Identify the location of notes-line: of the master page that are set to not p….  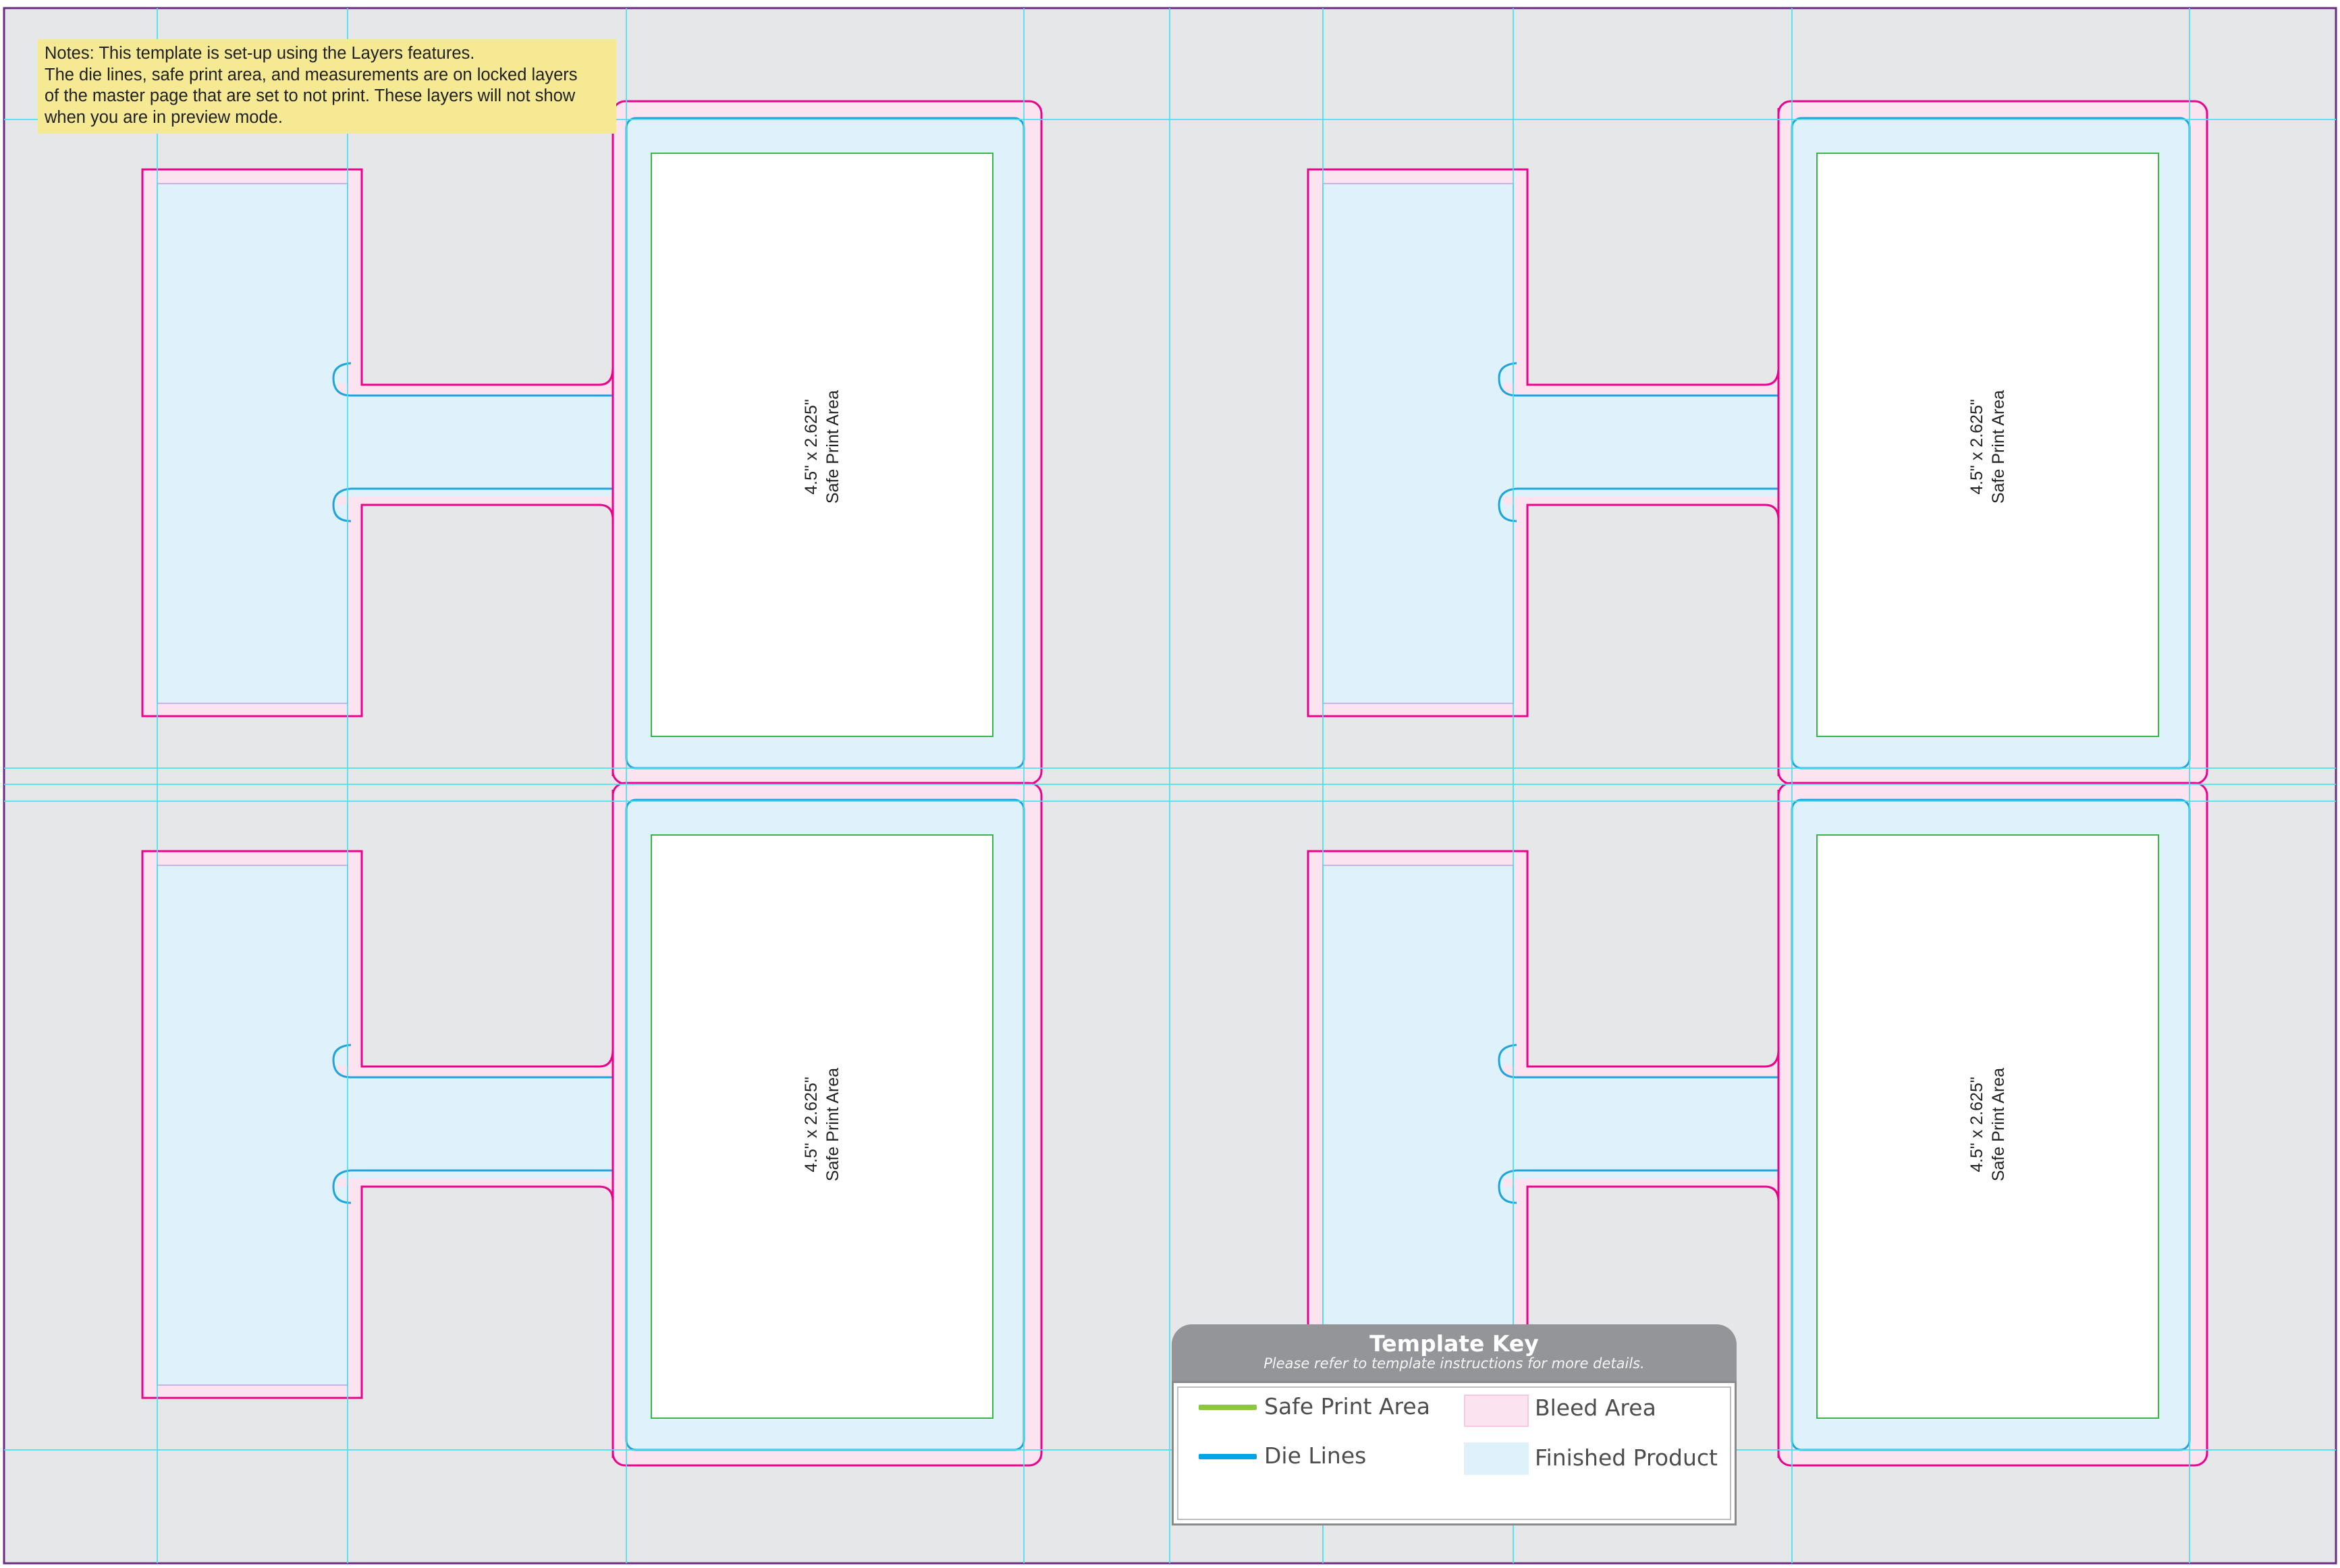
(310, 95).